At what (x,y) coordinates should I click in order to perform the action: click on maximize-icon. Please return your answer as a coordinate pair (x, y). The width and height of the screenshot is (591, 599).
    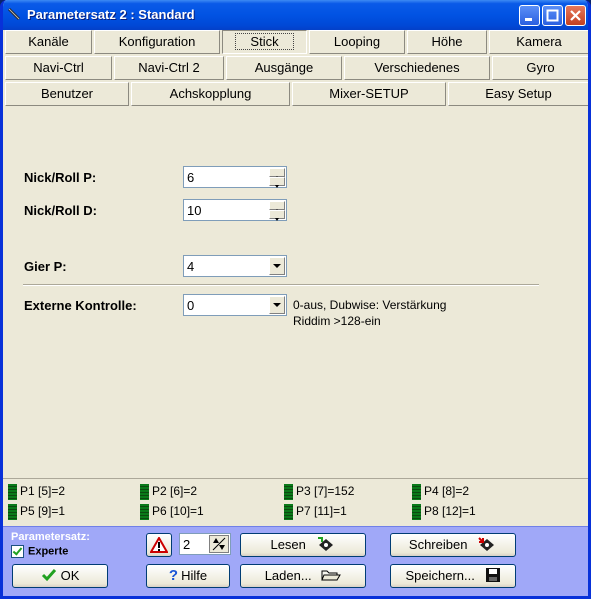
    Looking at the image, I should click on (552, 15).